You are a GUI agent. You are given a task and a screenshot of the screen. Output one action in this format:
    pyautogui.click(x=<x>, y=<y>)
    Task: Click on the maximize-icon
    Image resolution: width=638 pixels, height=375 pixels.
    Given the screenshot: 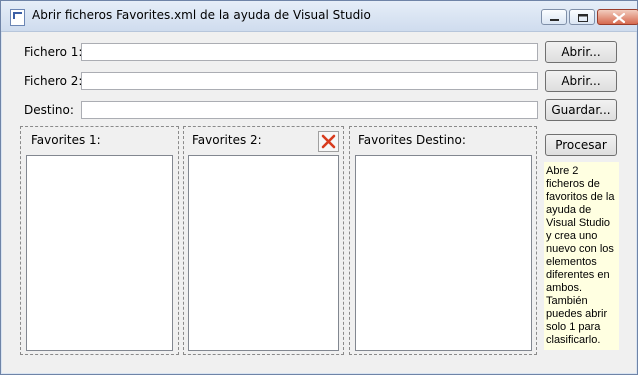 What is the action you would take?
    pyautogui.click(x=583, y=18)
    